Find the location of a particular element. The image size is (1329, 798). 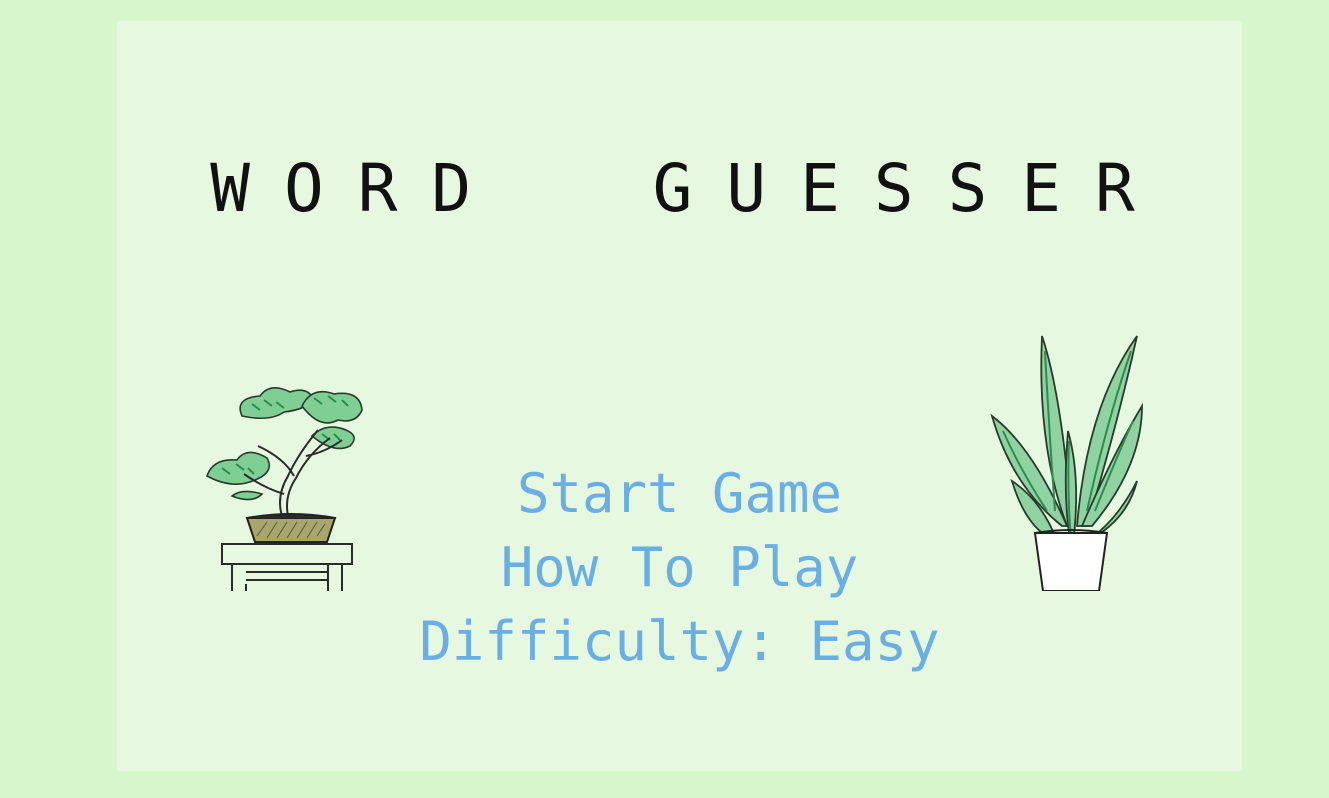

start-game-button: Start Game is located at coordinates (679, 494).